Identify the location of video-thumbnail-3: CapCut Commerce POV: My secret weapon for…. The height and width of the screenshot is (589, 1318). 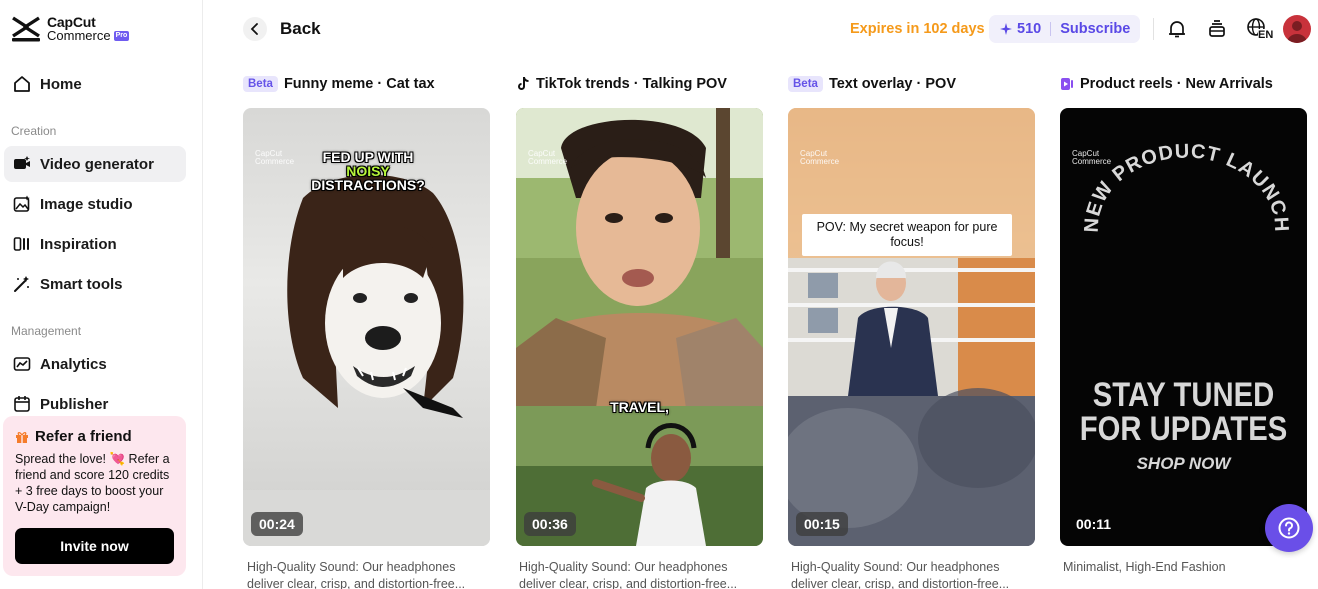
(911, 327).